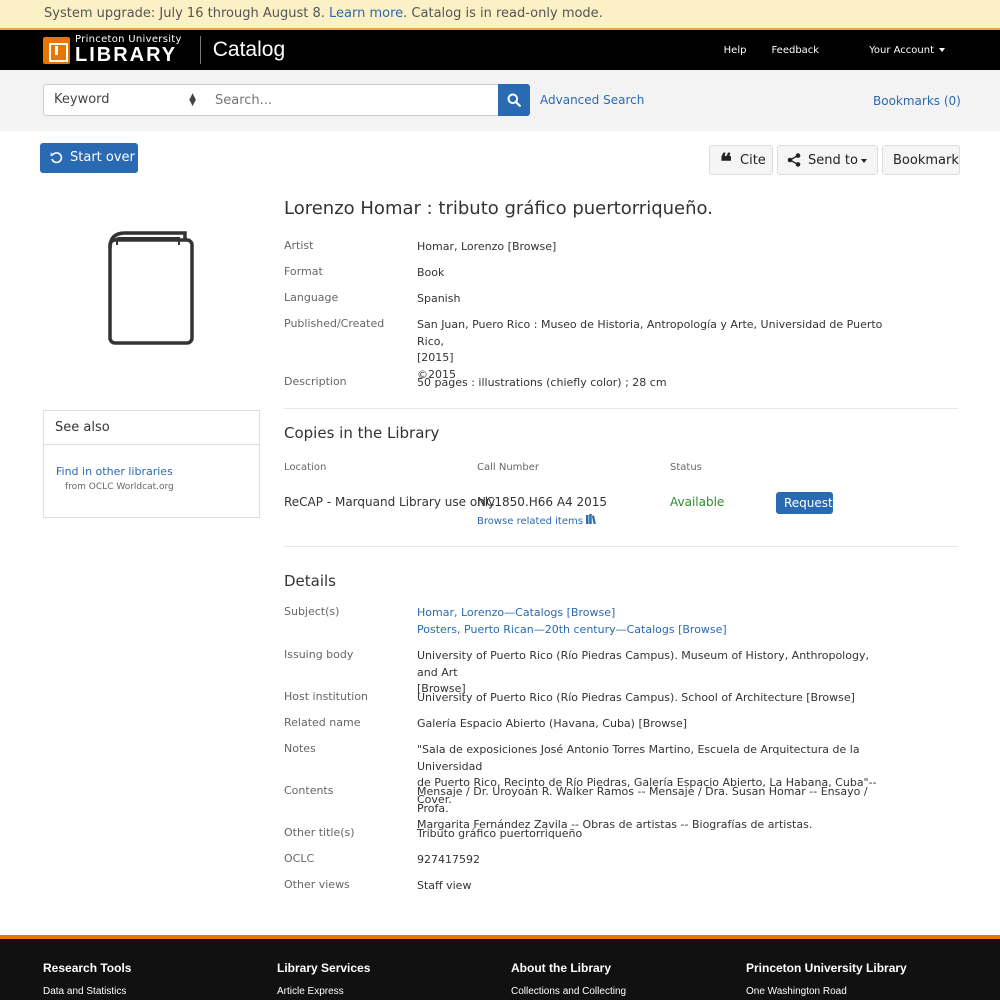  I want to click on footer-link: Data and Statistics, so click(87, 991).